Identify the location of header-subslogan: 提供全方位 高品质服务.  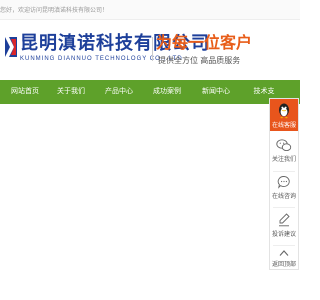
(199, 60).